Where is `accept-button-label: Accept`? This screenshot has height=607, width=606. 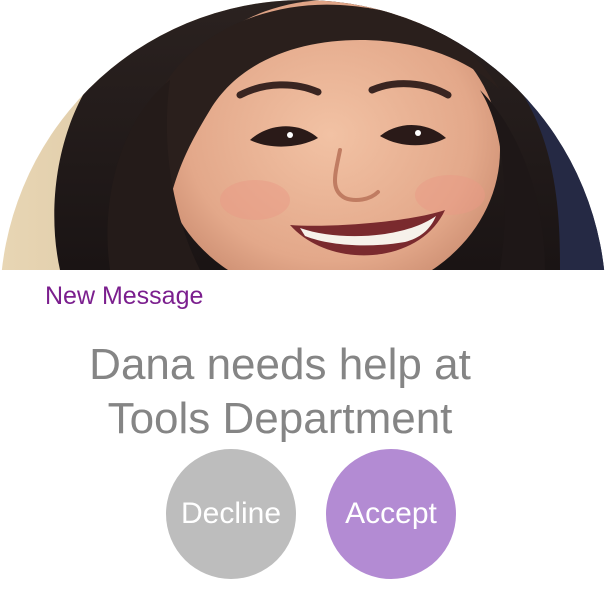
accept-button-label: Accept is located at coordinates (391, 513).